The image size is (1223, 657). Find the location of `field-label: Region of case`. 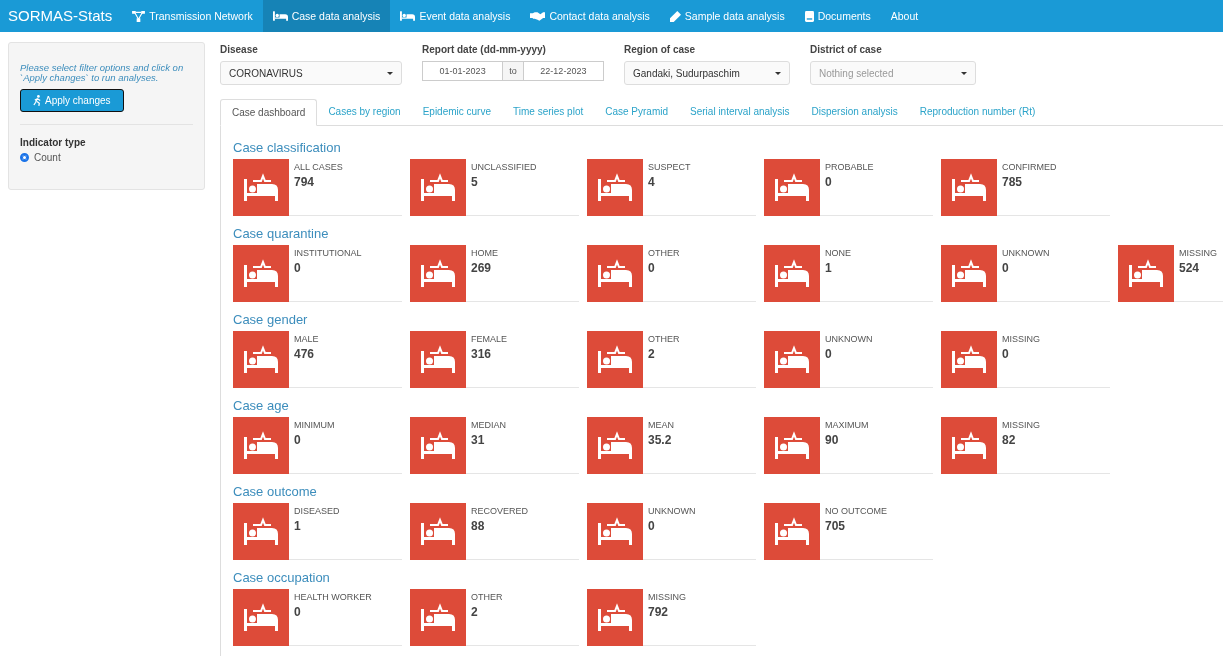

field-label: Region of case is located at coordinates (660, 49).